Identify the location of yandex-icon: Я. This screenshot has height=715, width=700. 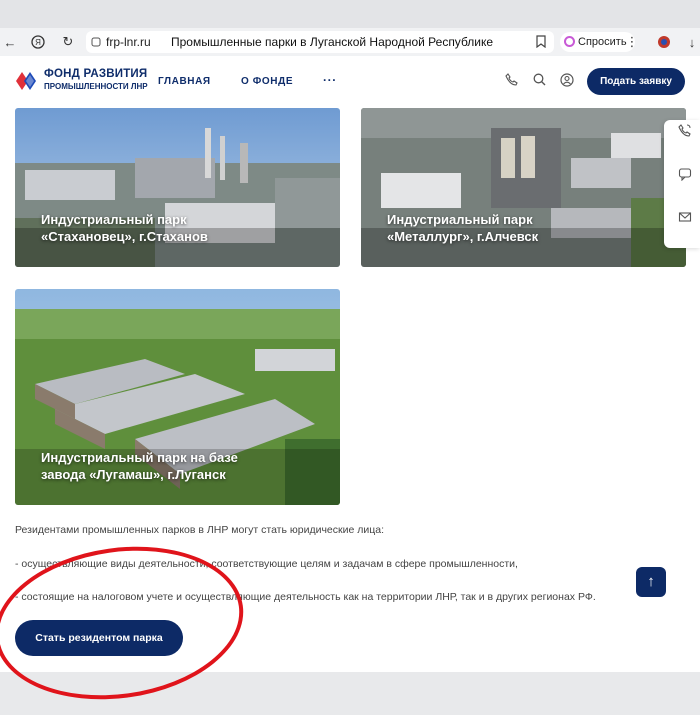
(38, 42).